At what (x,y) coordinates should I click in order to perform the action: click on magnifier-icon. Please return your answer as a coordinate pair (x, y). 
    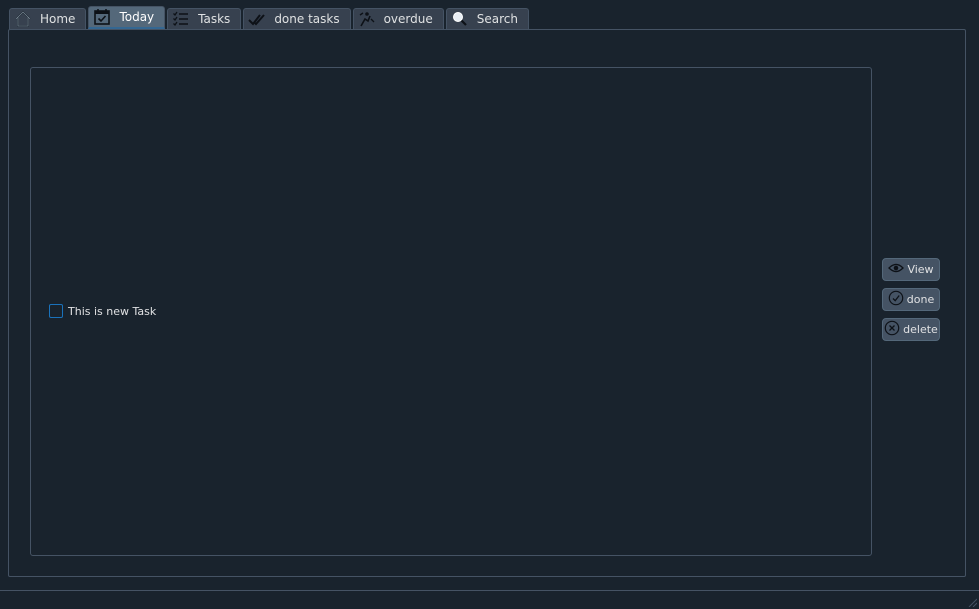
    Looking at the image, I should click on (460, 19).